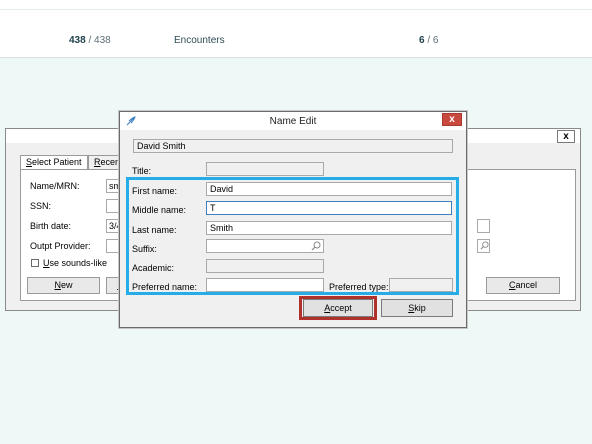 This screenshot has height=444, width=592. What do you see at coordinates (417, 308) in the screenshot?
I see `skip-button: Skip` at bounding box center [417, 308].